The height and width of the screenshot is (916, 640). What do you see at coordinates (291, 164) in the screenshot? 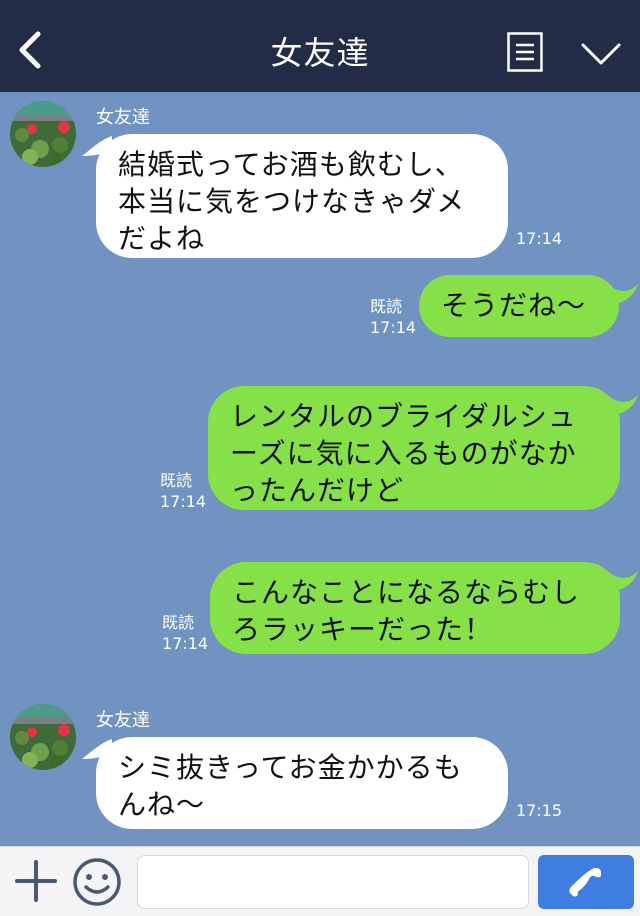
I see `message-line: 結婚式ってお酒も飲むし、` at bounding box center [291, 164].